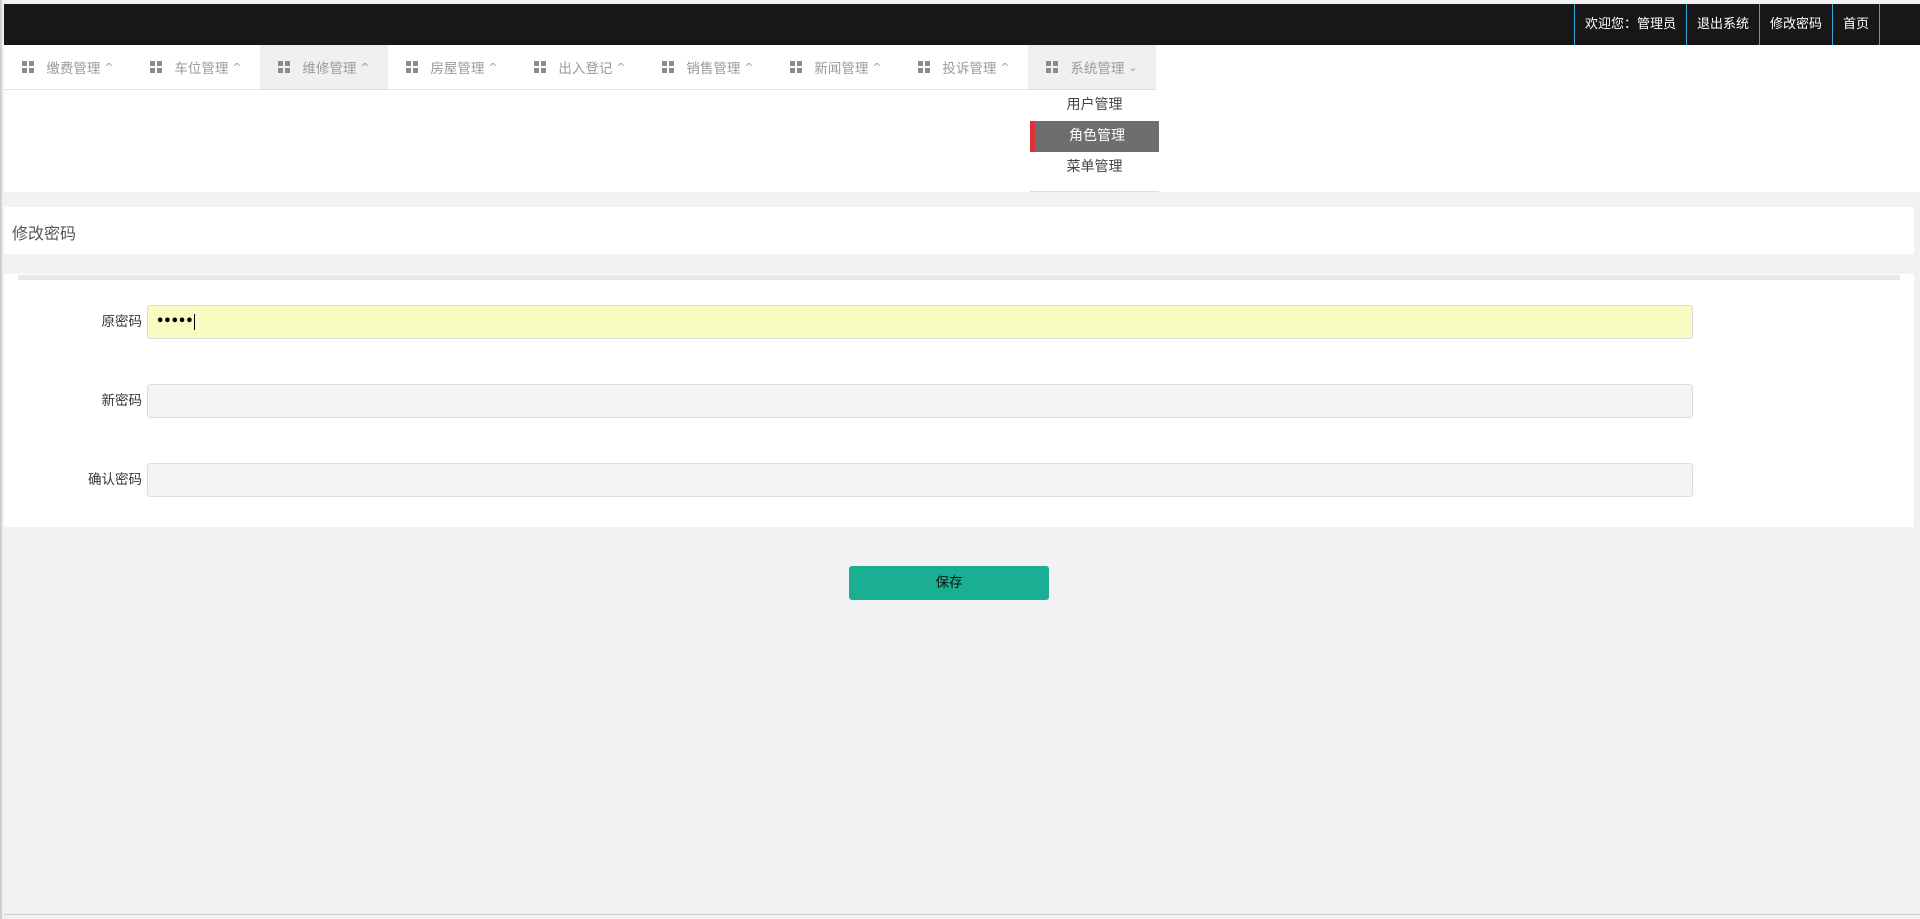  I want to click on top-links: 欢迎您：管理员 退出系统 修改密码 首页, so click(1726, 24).